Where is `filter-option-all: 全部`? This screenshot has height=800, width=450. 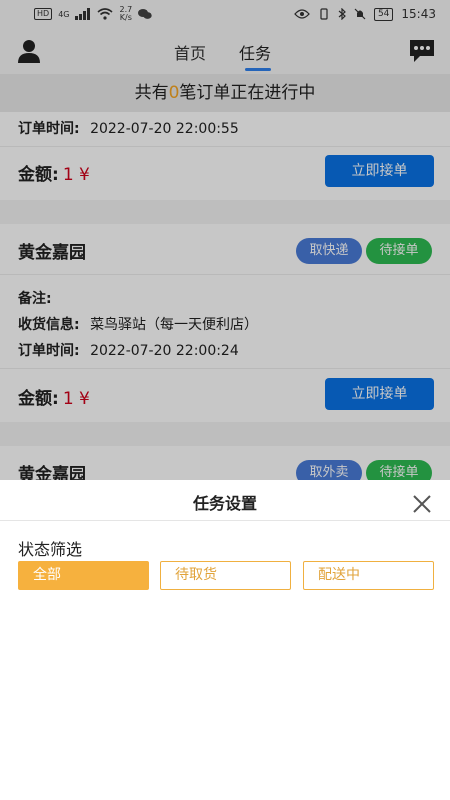 filter-option-all: 全部 is located at coordinates (83, 575).